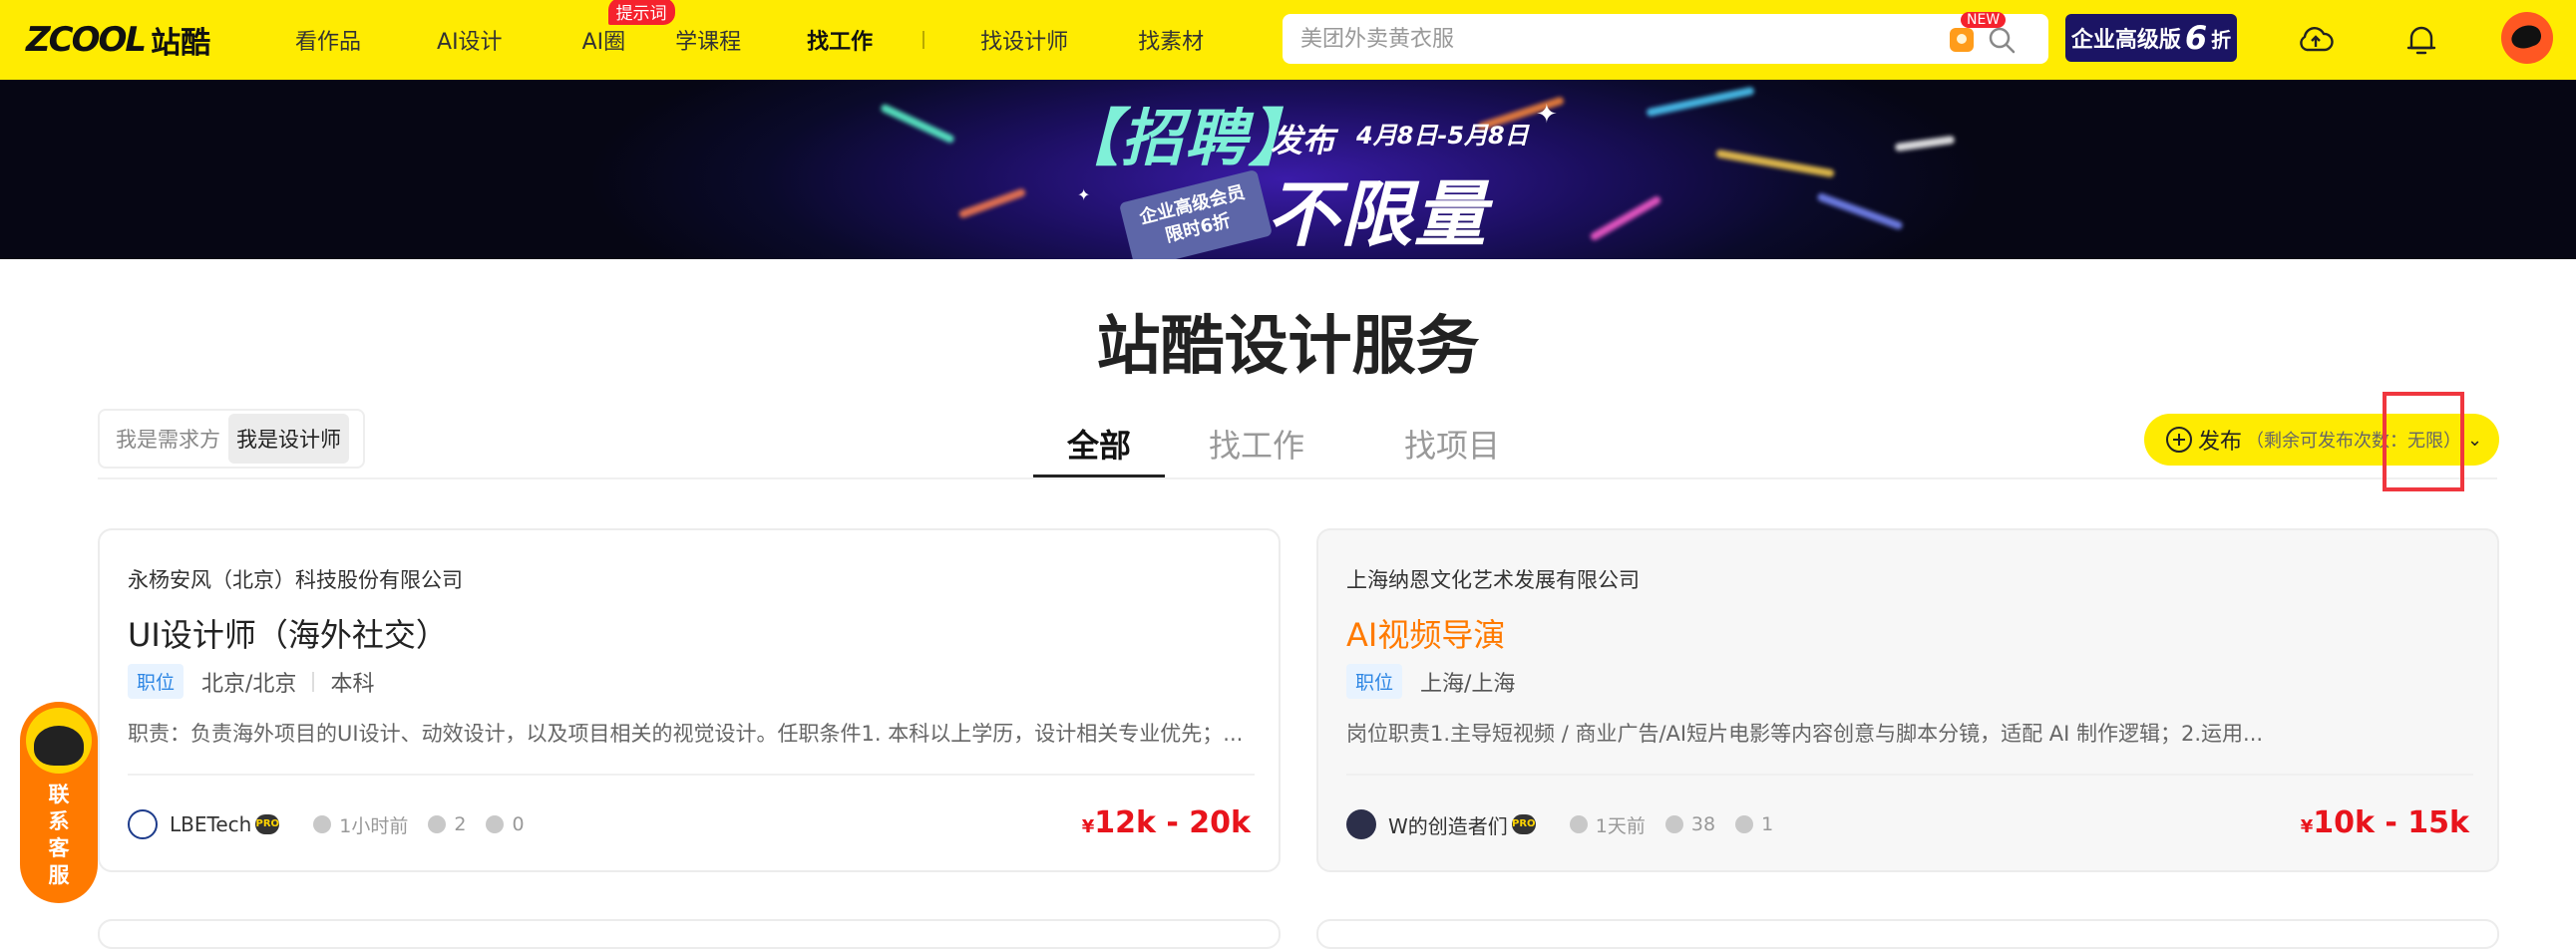  Describe the element at coordinates (1298, 478) in the screenshot. I see `tabs-divider` at that location.